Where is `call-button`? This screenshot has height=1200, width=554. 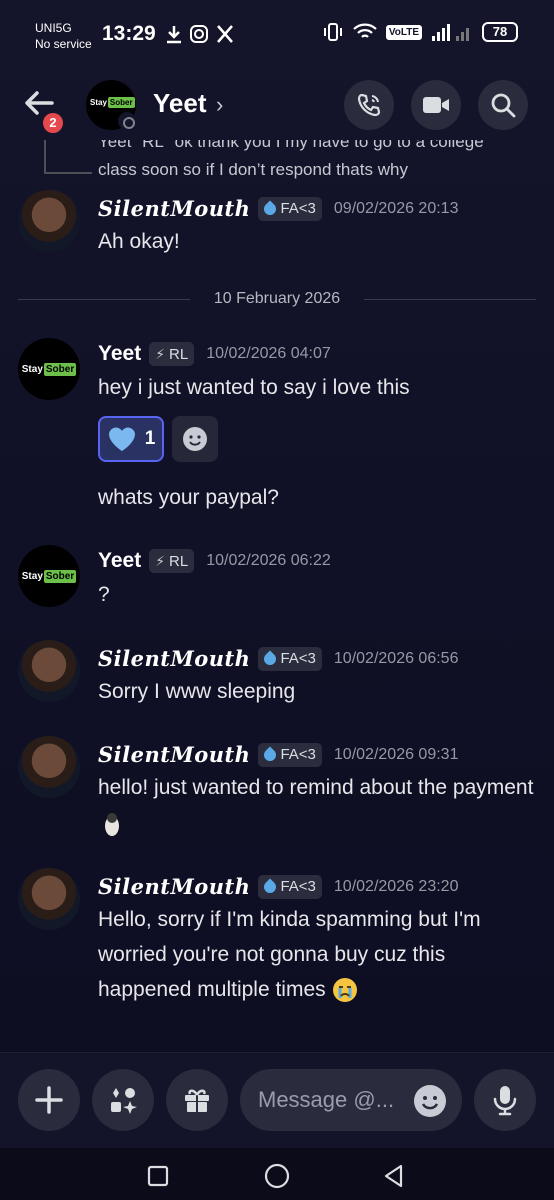
call-button is located at coordinates (369, 105).